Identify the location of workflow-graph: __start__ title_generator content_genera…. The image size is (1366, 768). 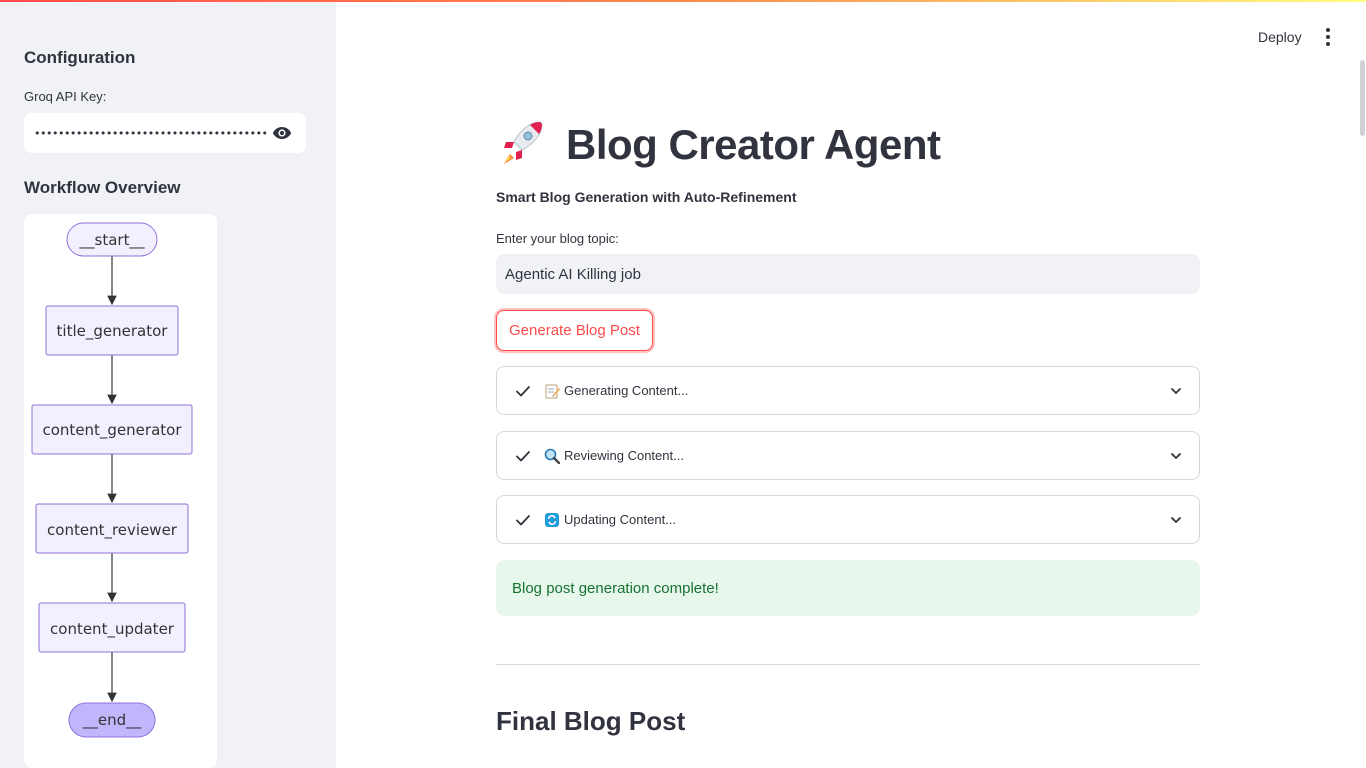
(120, 491).